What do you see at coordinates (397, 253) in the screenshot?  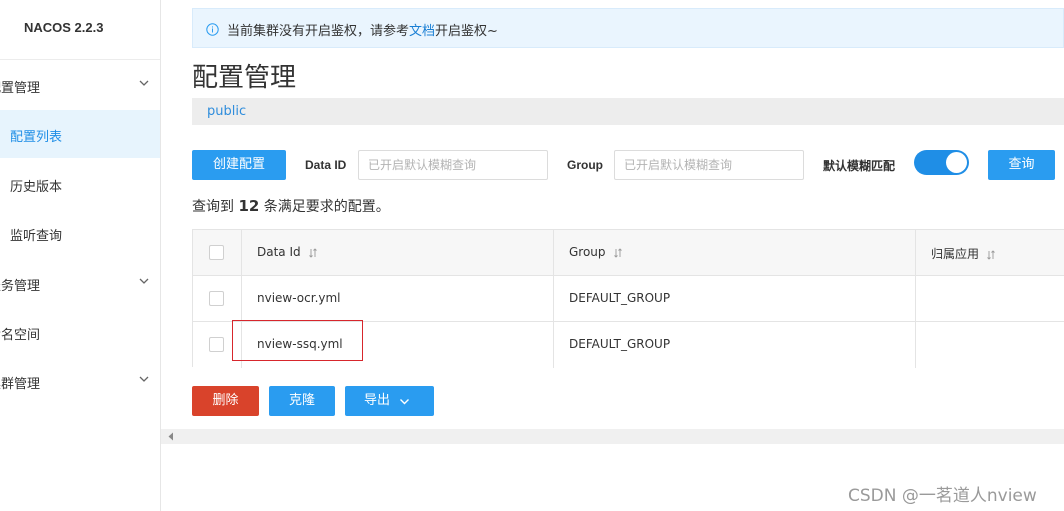 I see `header-data-id: Data Id` at bounding box center [397, 253].